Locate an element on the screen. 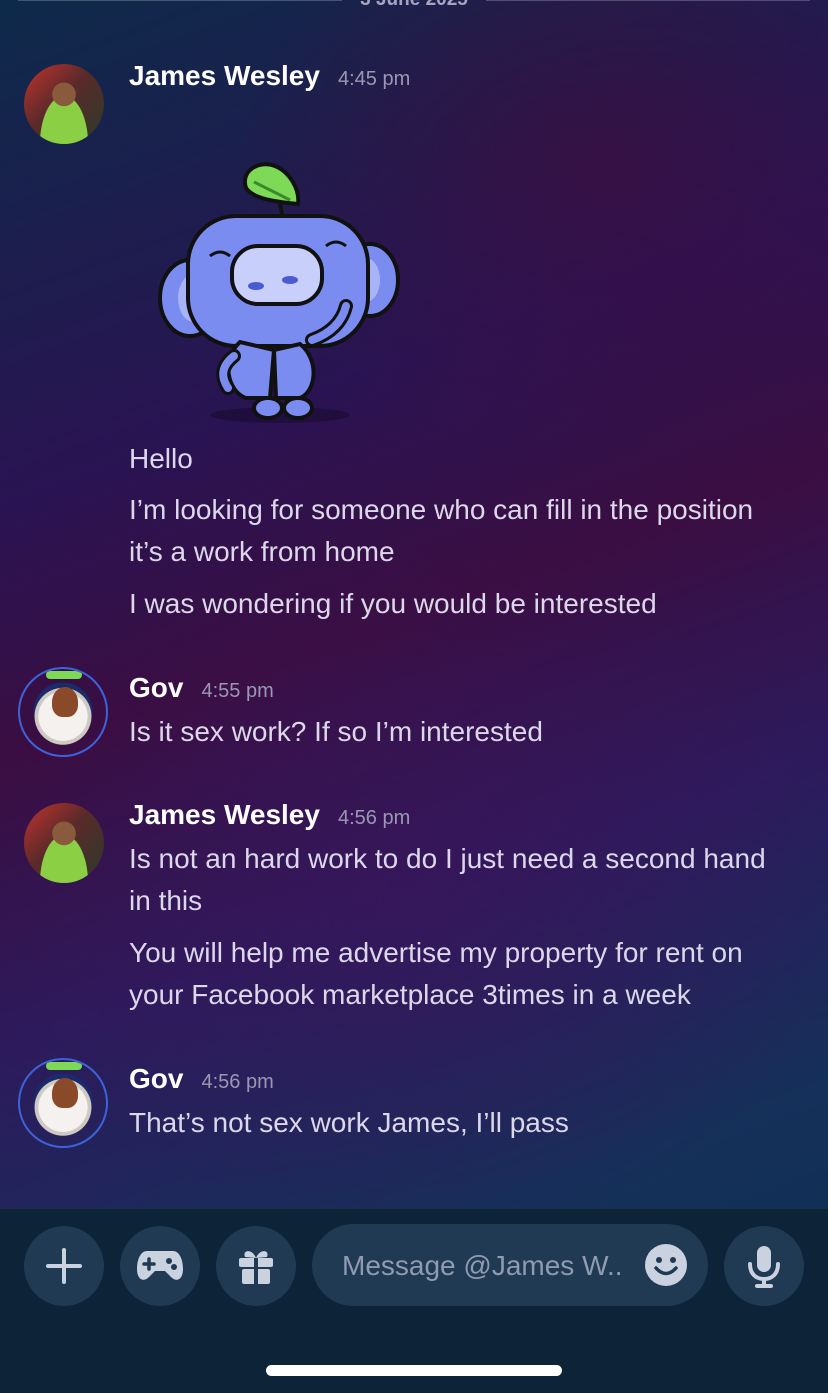 The height and width of the screenshot is (1393, 828). add-attachment-button is located at coordinates (64, 1266).